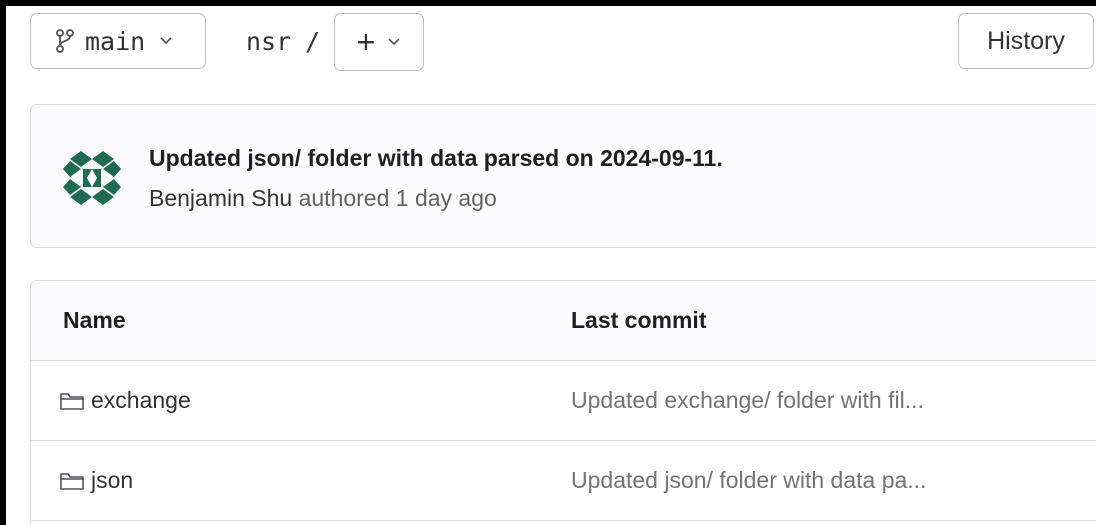  What do you see at coordinates (112, 480) in the screenshot?
I see `file-name: json` at bounding box center [112, 480].